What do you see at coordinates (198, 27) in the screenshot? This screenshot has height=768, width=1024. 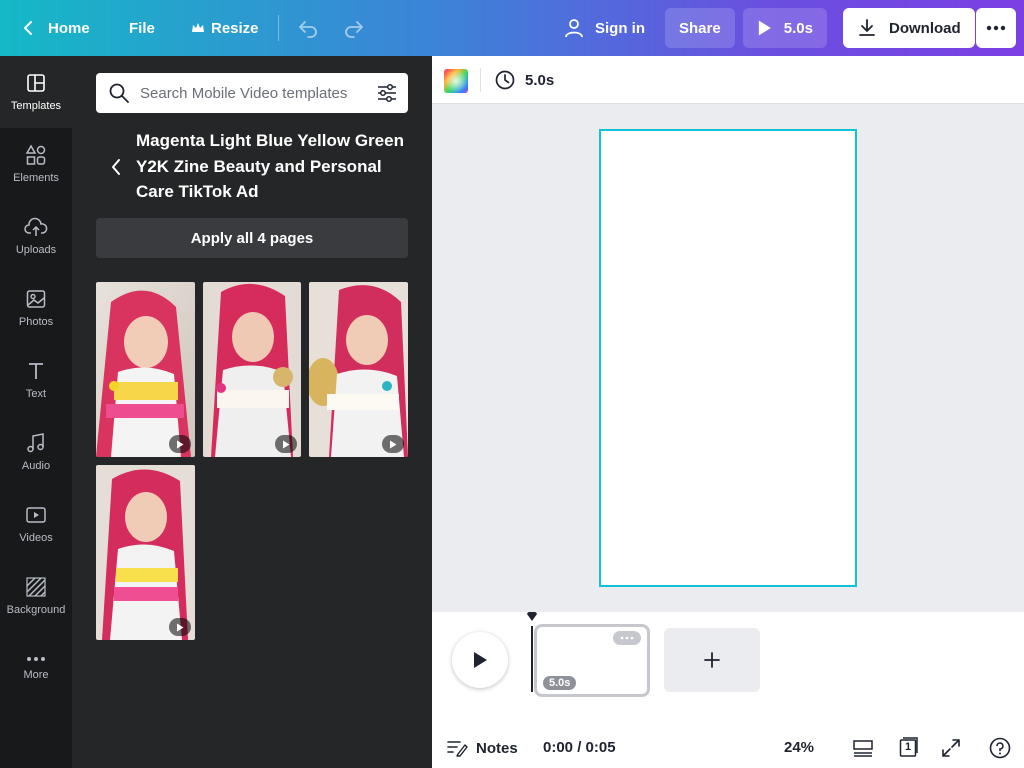 I see `crown-icon` at bounding box center [198, 27].